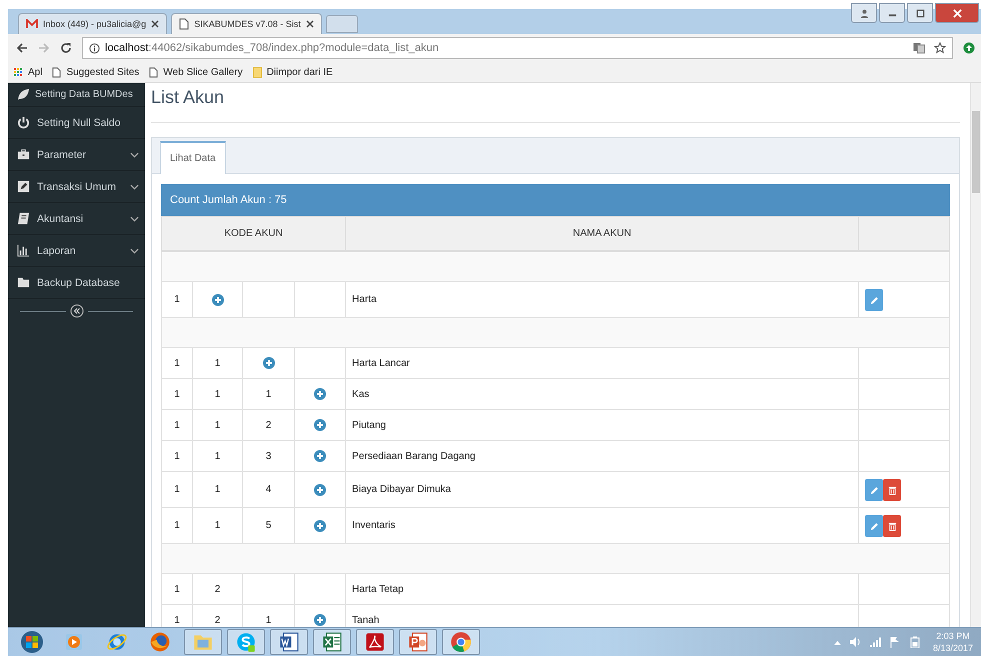  I want to click on table-cell: 3, so click(268, 456).